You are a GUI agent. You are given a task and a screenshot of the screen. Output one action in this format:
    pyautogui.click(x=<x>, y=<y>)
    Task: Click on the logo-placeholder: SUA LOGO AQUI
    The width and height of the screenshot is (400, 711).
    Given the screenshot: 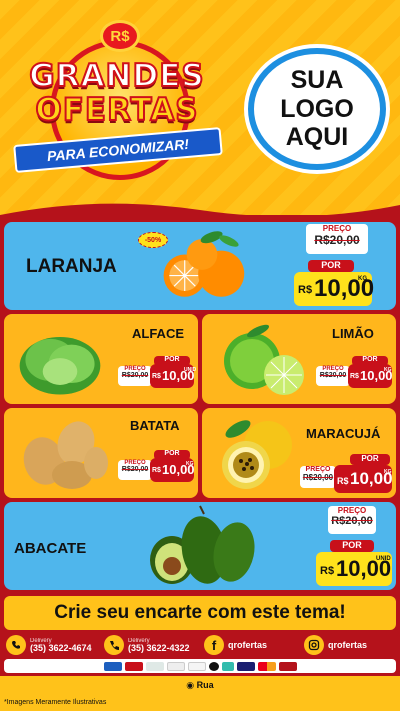 What is the action you would take?
    pyautogui.click(x=317, y=109)
    